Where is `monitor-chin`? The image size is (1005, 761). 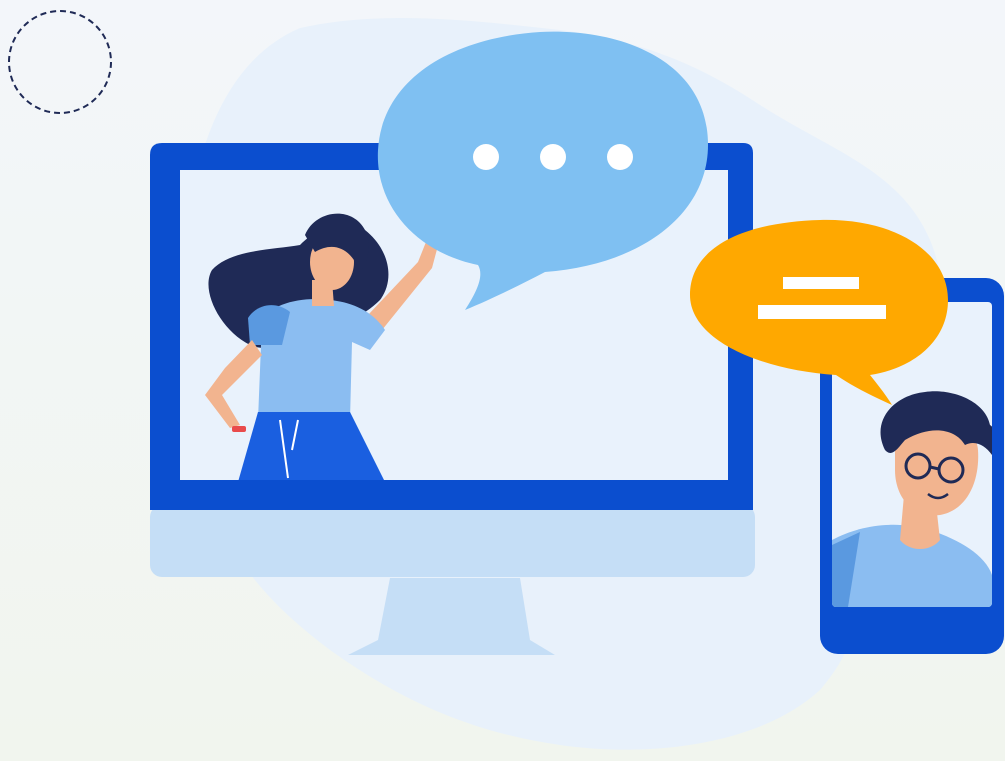
monitor-chin is located at coordinates (452, 541).